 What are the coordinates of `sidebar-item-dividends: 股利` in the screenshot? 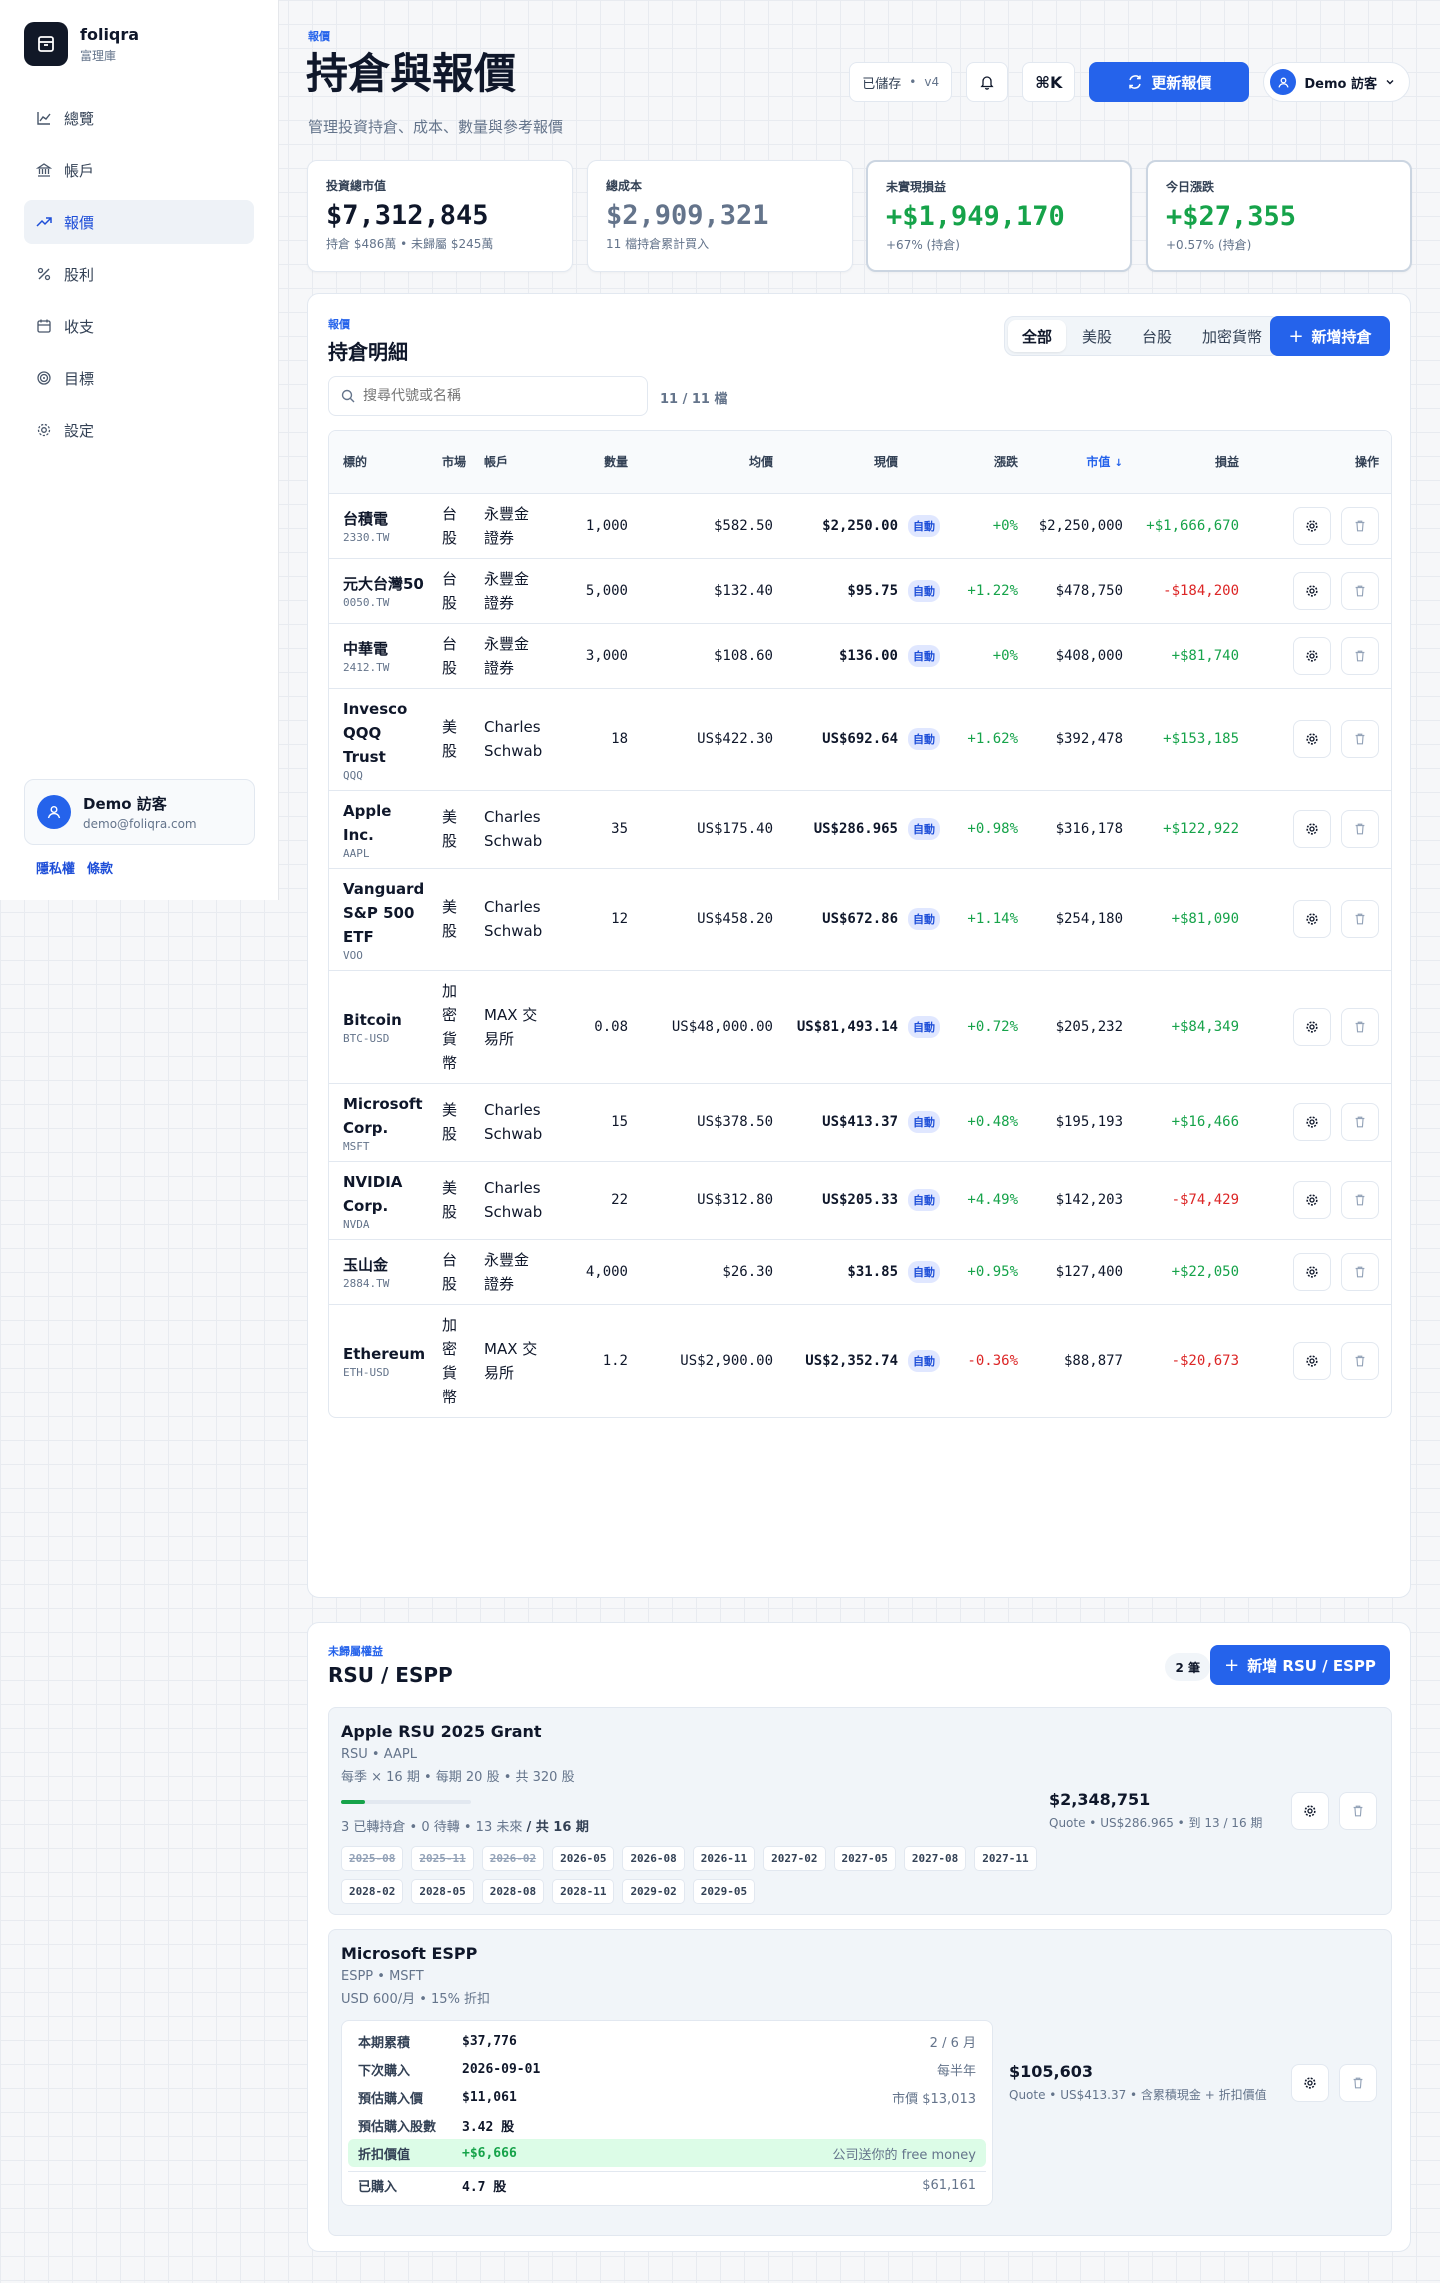 It's located at (139, 274).